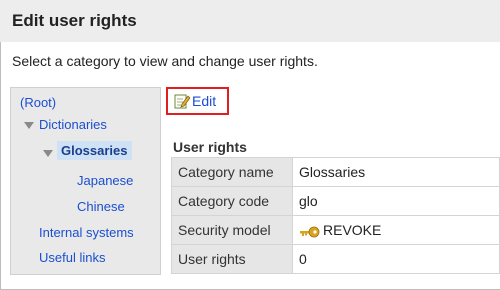 The image size is (500, 290). What do you see at coordinates (396, 230) in the screenshot?
I see `row-value-security-model: REVOKE` at bounding box center [396, 230].